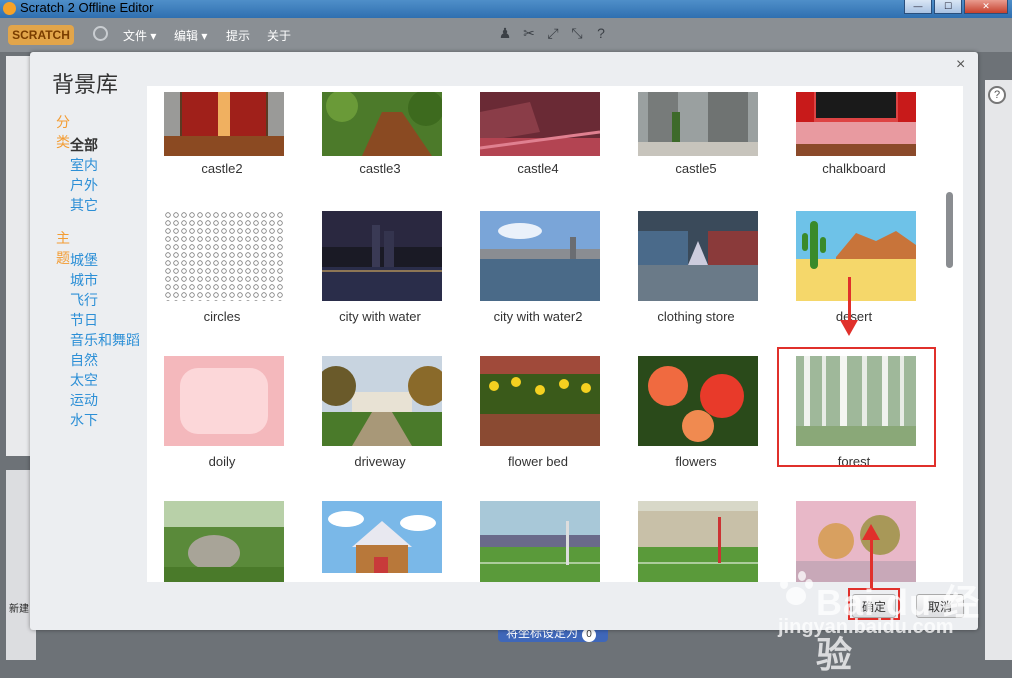 The image size is (1012, 678). I want to click on sprite-toolbar: ♟ ✂ ⤢ ⤡ ?, so click(553, 33).